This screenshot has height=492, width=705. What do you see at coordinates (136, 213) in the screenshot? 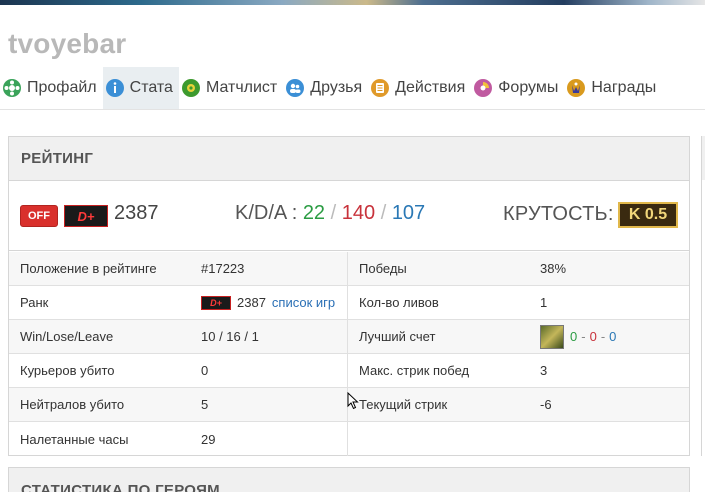
I see `rating-value: 2387` at bounding box center [136, 213].